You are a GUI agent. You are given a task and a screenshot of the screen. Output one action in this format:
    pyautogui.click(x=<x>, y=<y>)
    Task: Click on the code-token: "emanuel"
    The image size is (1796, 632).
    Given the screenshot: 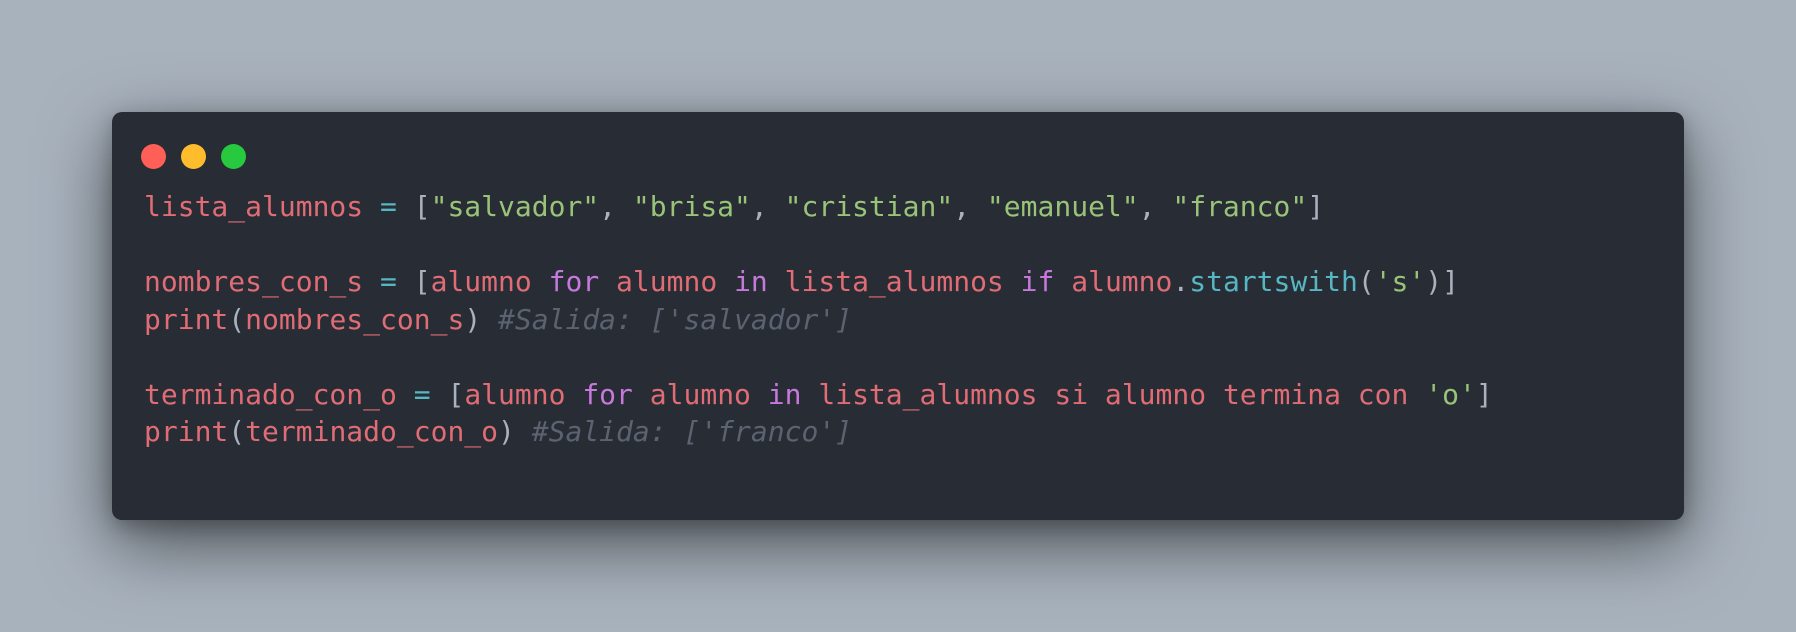 What is the action you would take?
    pyautogui.click(x=1062, y=206)
    